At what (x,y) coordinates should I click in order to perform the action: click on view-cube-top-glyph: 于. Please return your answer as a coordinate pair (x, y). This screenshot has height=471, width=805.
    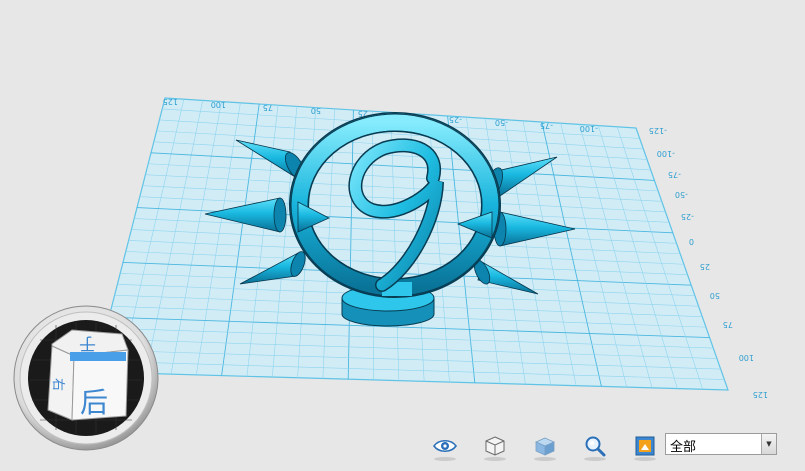
    Looking at the image, I should click on (87, 343).